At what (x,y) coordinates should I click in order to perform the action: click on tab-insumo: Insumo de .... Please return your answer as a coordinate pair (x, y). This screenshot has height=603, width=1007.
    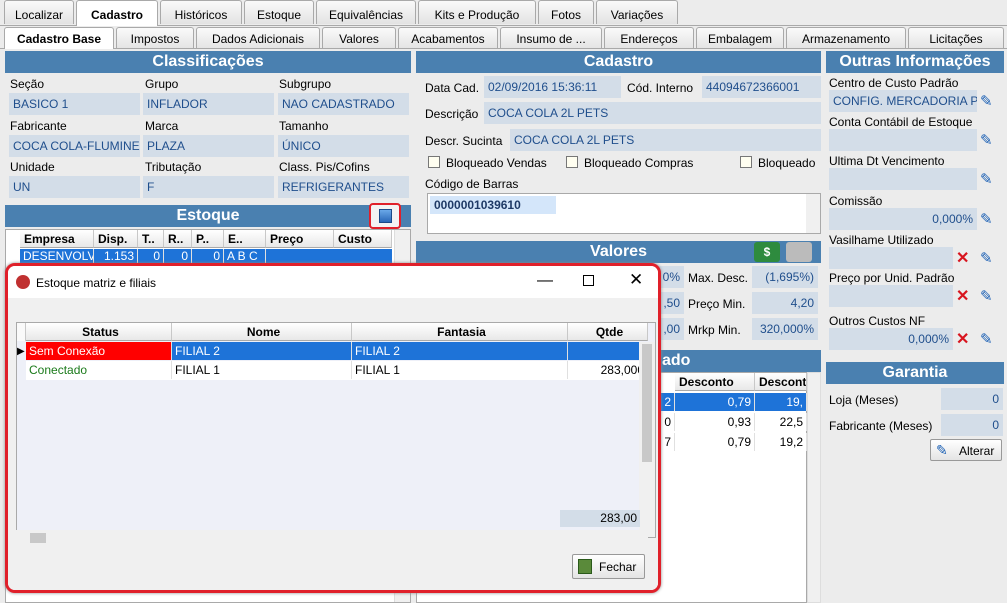
    Looking at the image, I should click on (551, 38).